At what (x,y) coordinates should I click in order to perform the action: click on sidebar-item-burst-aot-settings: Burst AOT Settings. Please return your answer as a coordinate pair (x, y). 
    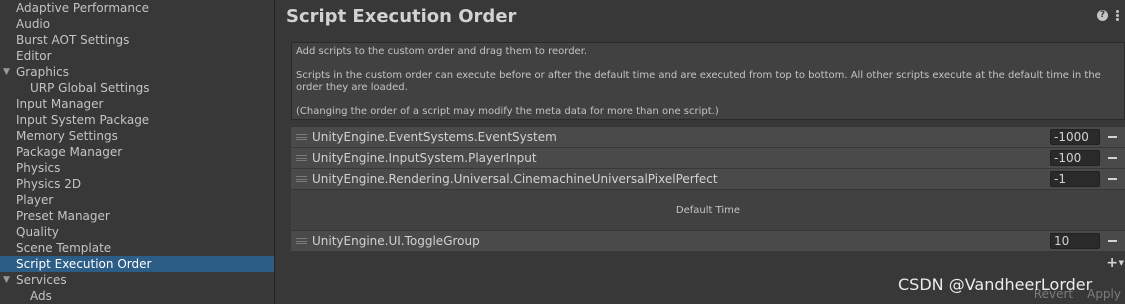
    Looking at the image, I should click on (137, 40).